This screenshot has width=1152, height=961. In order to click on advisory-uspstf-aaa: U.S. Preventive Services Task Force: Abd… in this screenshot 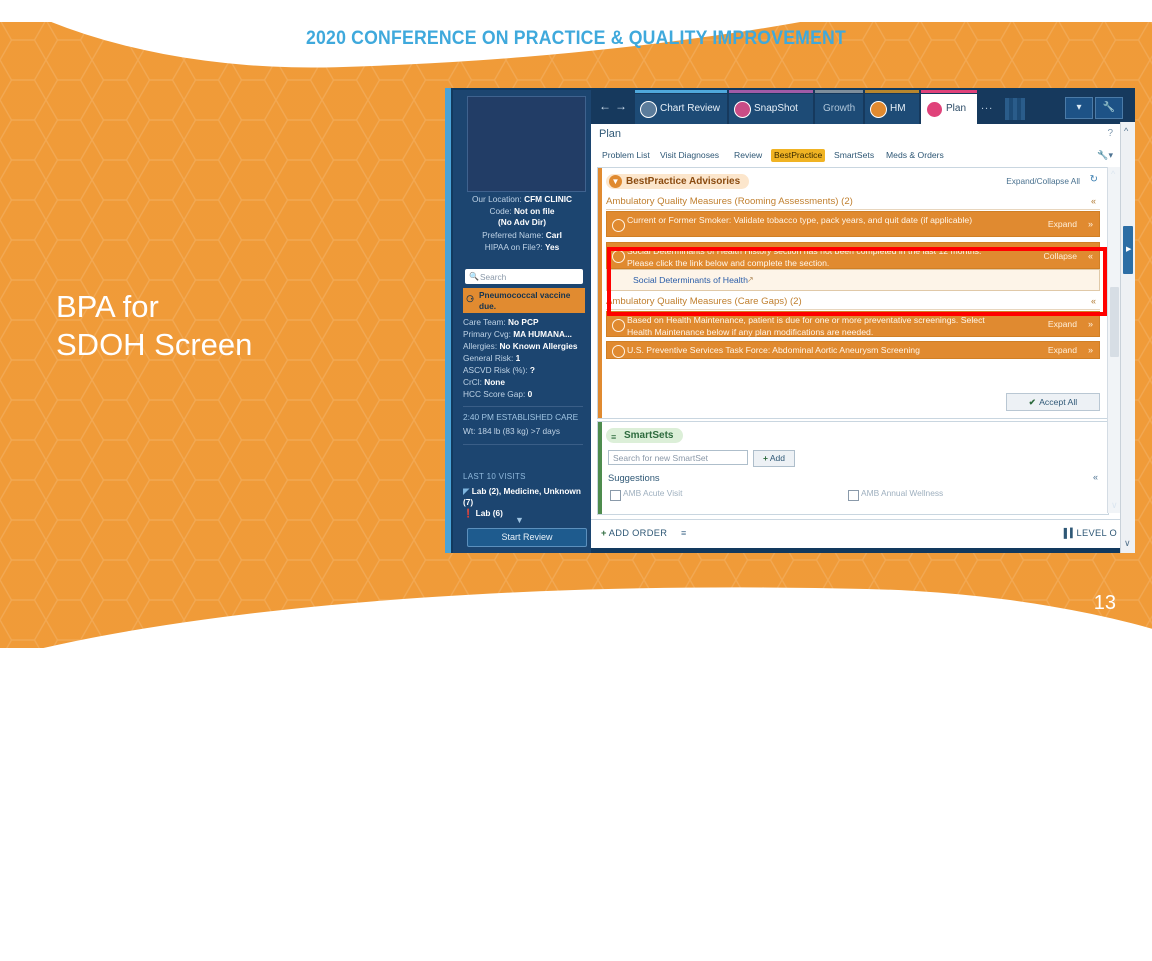, I will do `click(853, 350)`.